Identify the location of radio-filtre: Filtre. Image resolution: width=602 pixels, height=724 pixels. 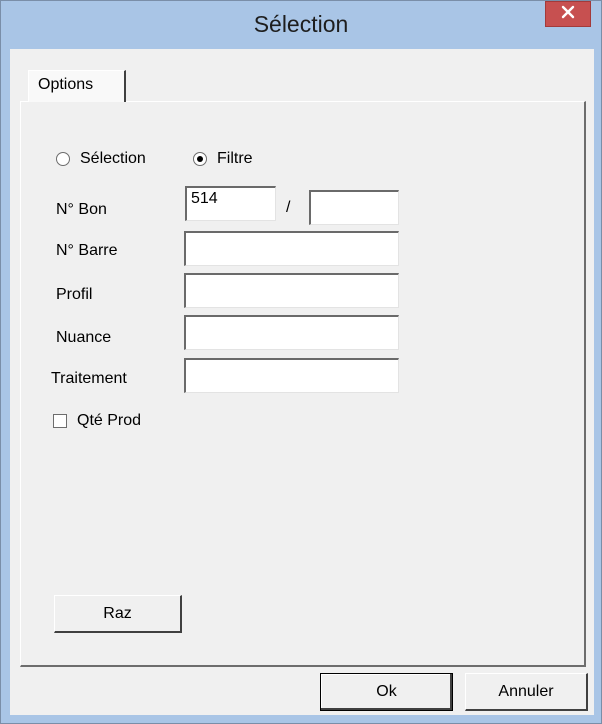
(223, 159).